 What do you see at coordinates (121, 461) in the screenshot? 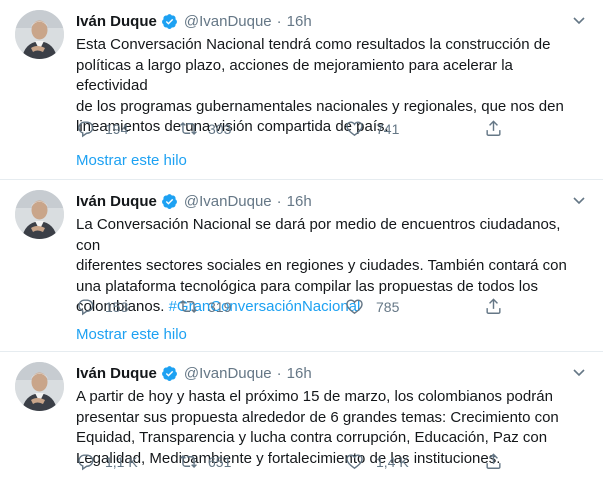
I see `reply-count: 1,1 K` at bounding box center [121, 461].